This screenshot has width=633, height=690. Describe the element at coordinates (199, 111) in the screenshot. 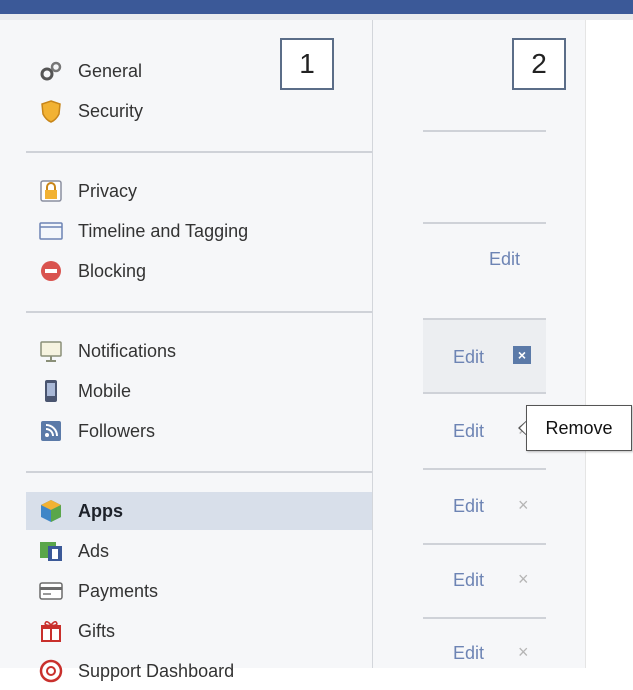

I see `sidebar-item-security: Security` at that location.